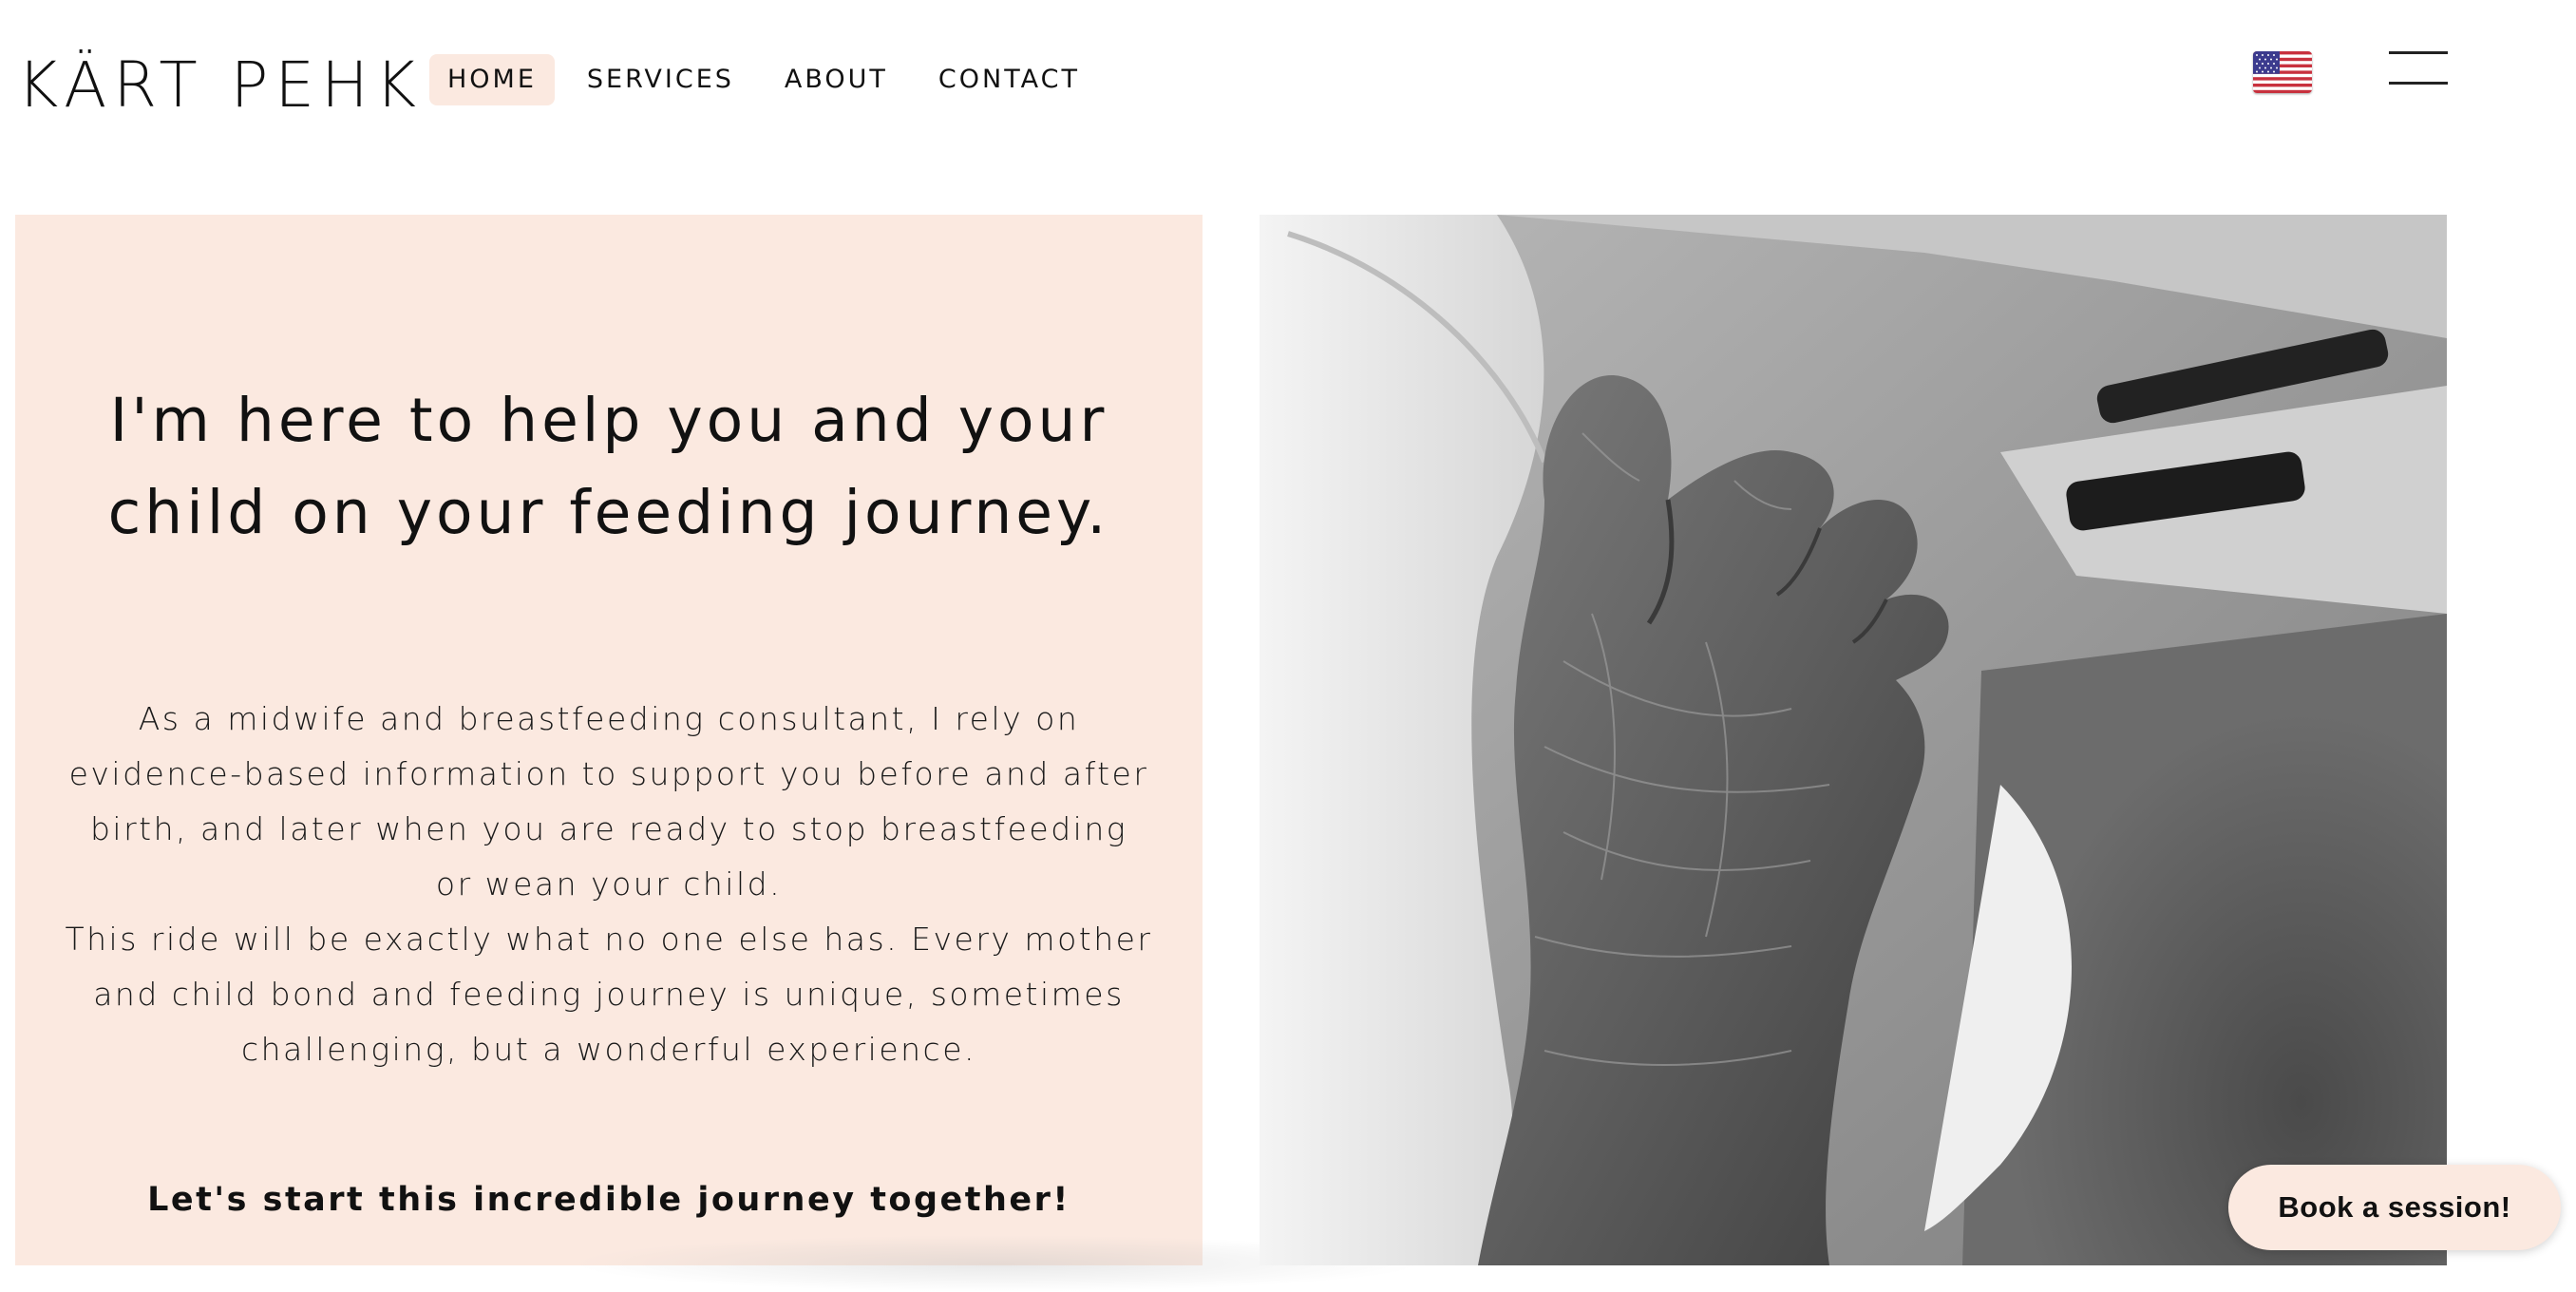 This screenshot has width=2576, height=1292. I want to click on nav-item-about: ABOUT, so click(836, 79).